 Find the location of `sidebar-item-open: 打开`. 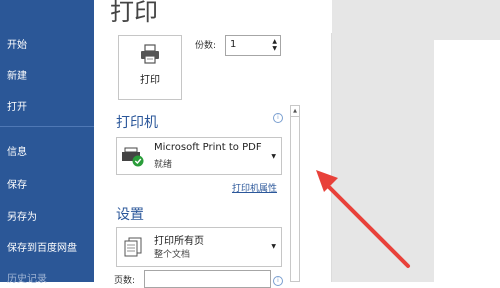

sidebar-item-open: 打开 is located at coordinates (17, 105).